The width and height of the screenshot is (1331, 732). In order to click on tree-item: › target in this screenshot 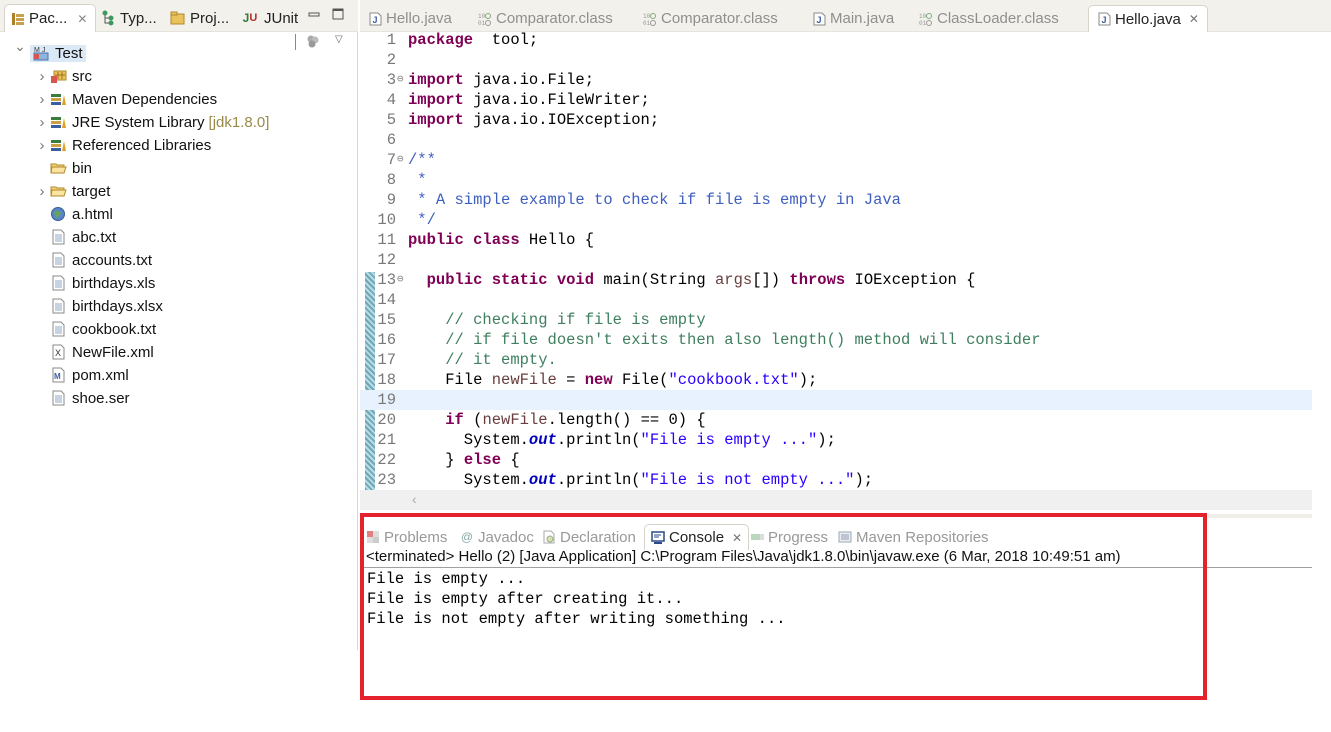, I will do `click(75, 191)`.